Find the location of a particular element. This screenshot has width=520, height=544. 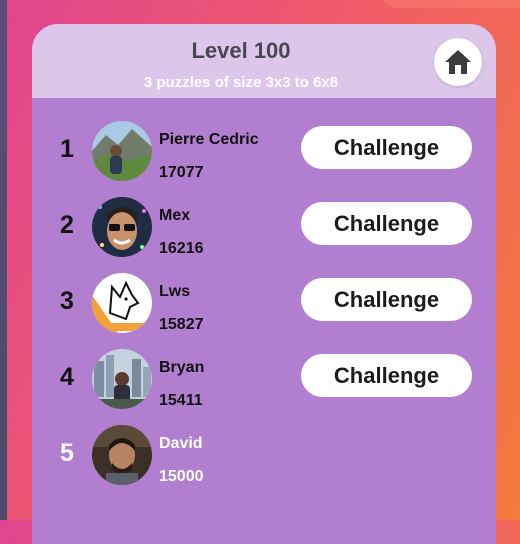

leaderboard-row: 5 David 15000 is located at coordinates (264, 456).